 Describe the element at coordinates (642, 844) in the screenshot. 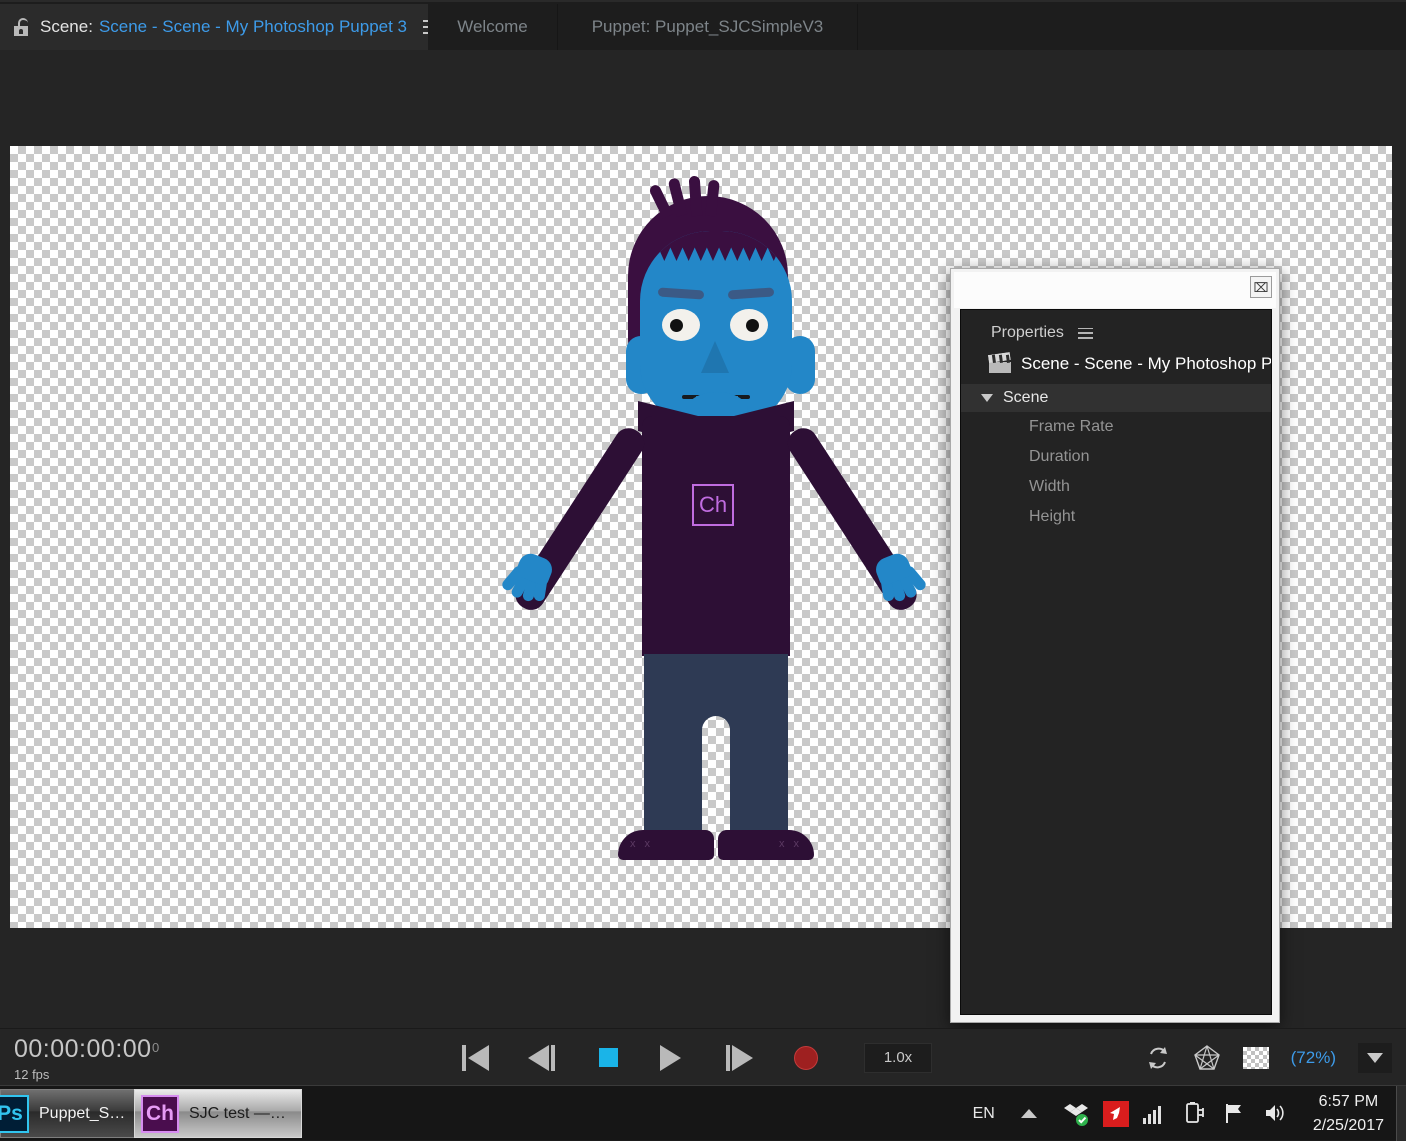

I see `shoe-lace-left: x x` at that location.